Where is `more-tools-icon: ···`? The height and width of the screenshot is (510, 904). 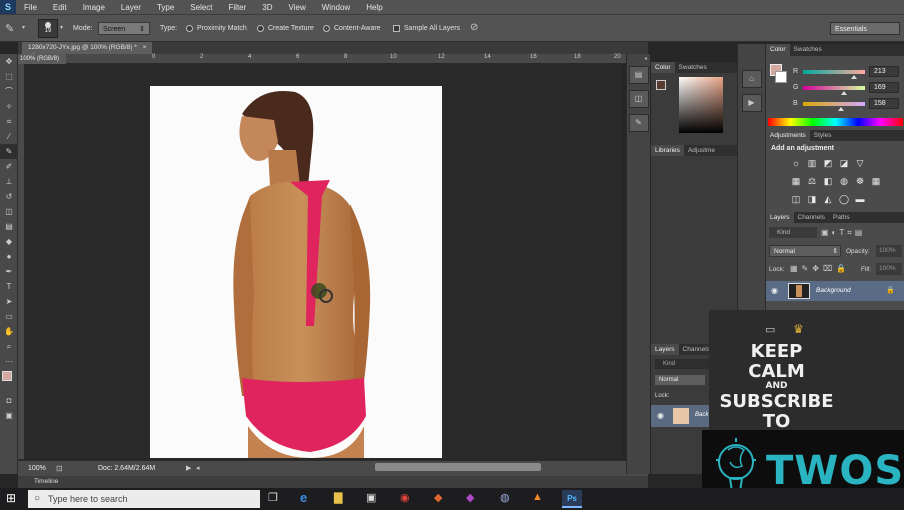
more-tools-icon: ··· is located at coordinates (9, 361).